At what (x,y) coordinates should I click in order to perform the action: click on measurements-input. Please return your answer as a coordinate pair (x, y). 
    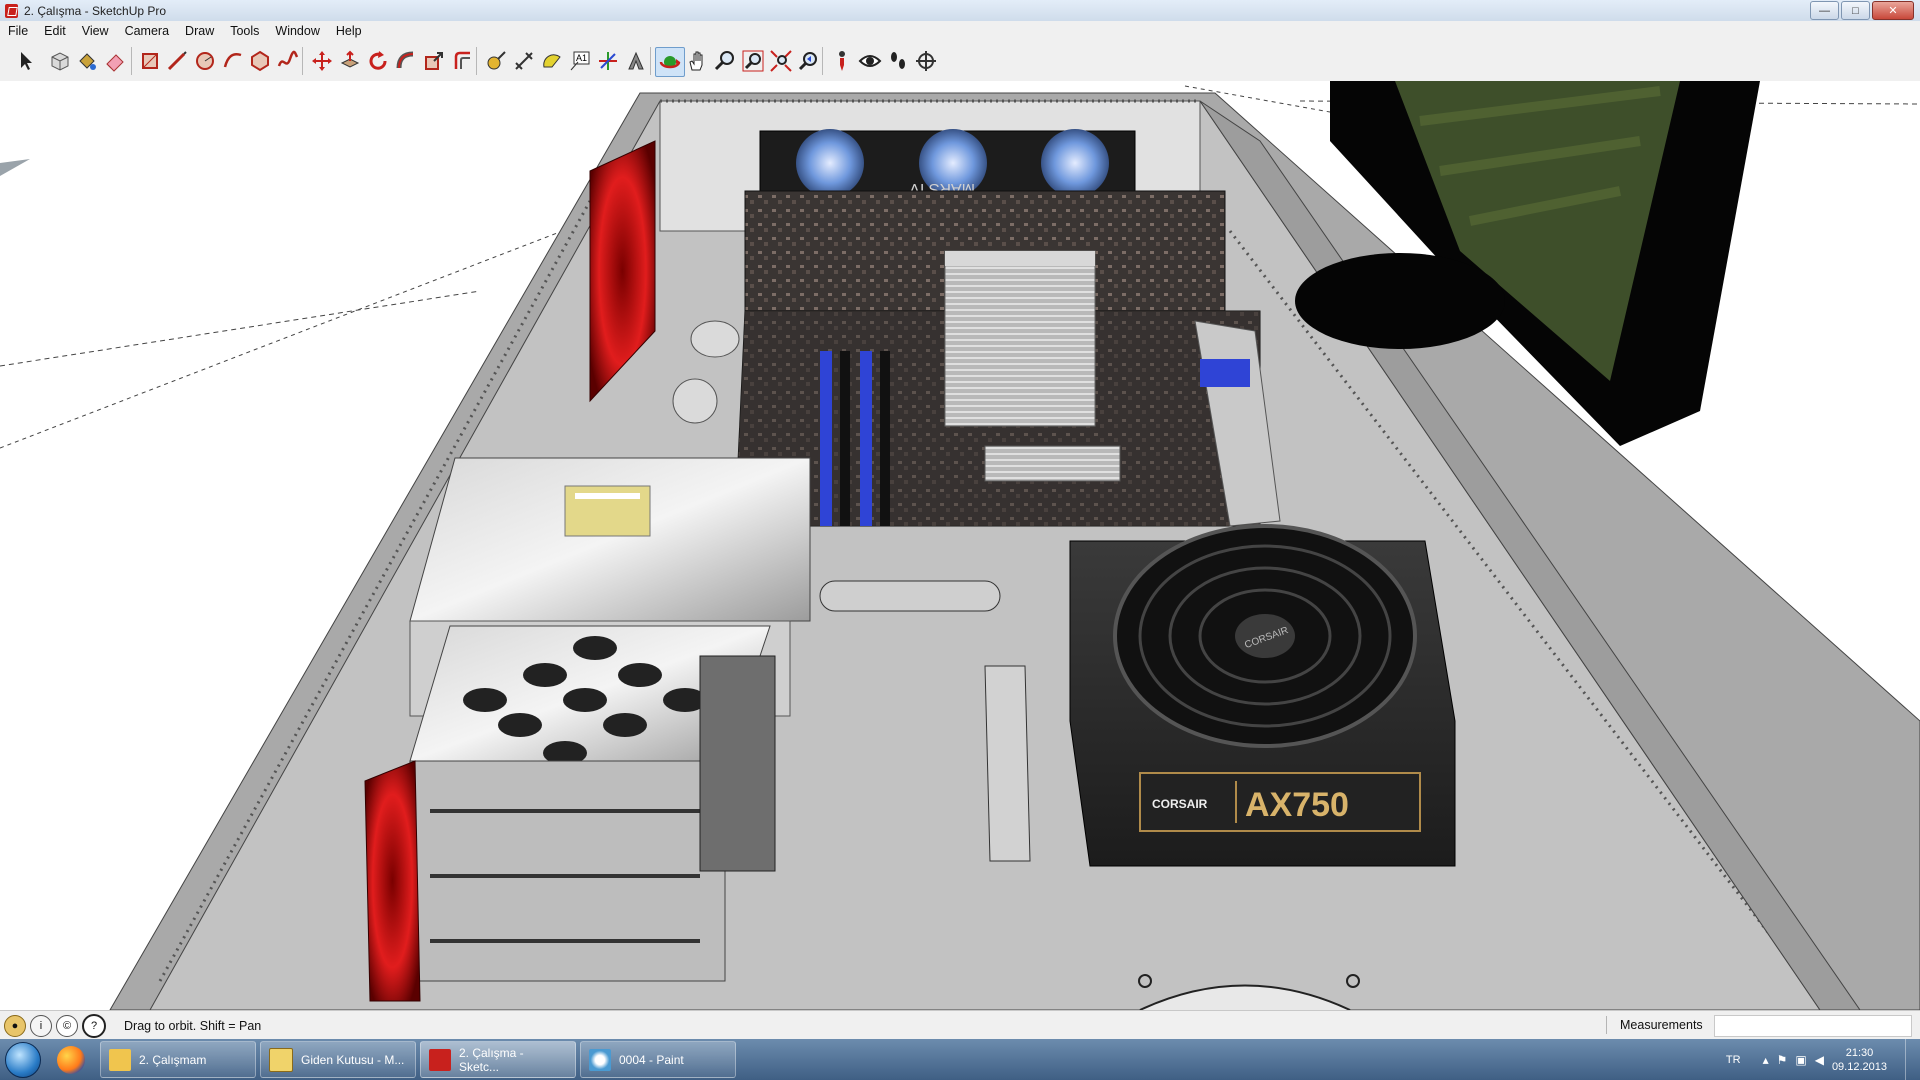
    Looking at the image, I should click on (1813, 1026).